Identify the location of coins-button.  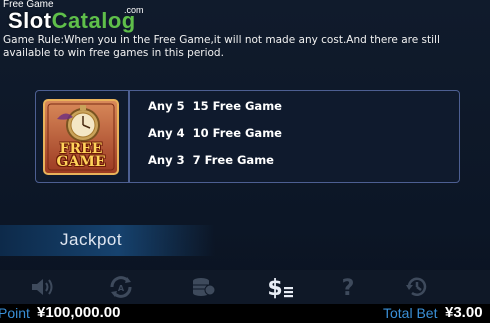
(203, 287).